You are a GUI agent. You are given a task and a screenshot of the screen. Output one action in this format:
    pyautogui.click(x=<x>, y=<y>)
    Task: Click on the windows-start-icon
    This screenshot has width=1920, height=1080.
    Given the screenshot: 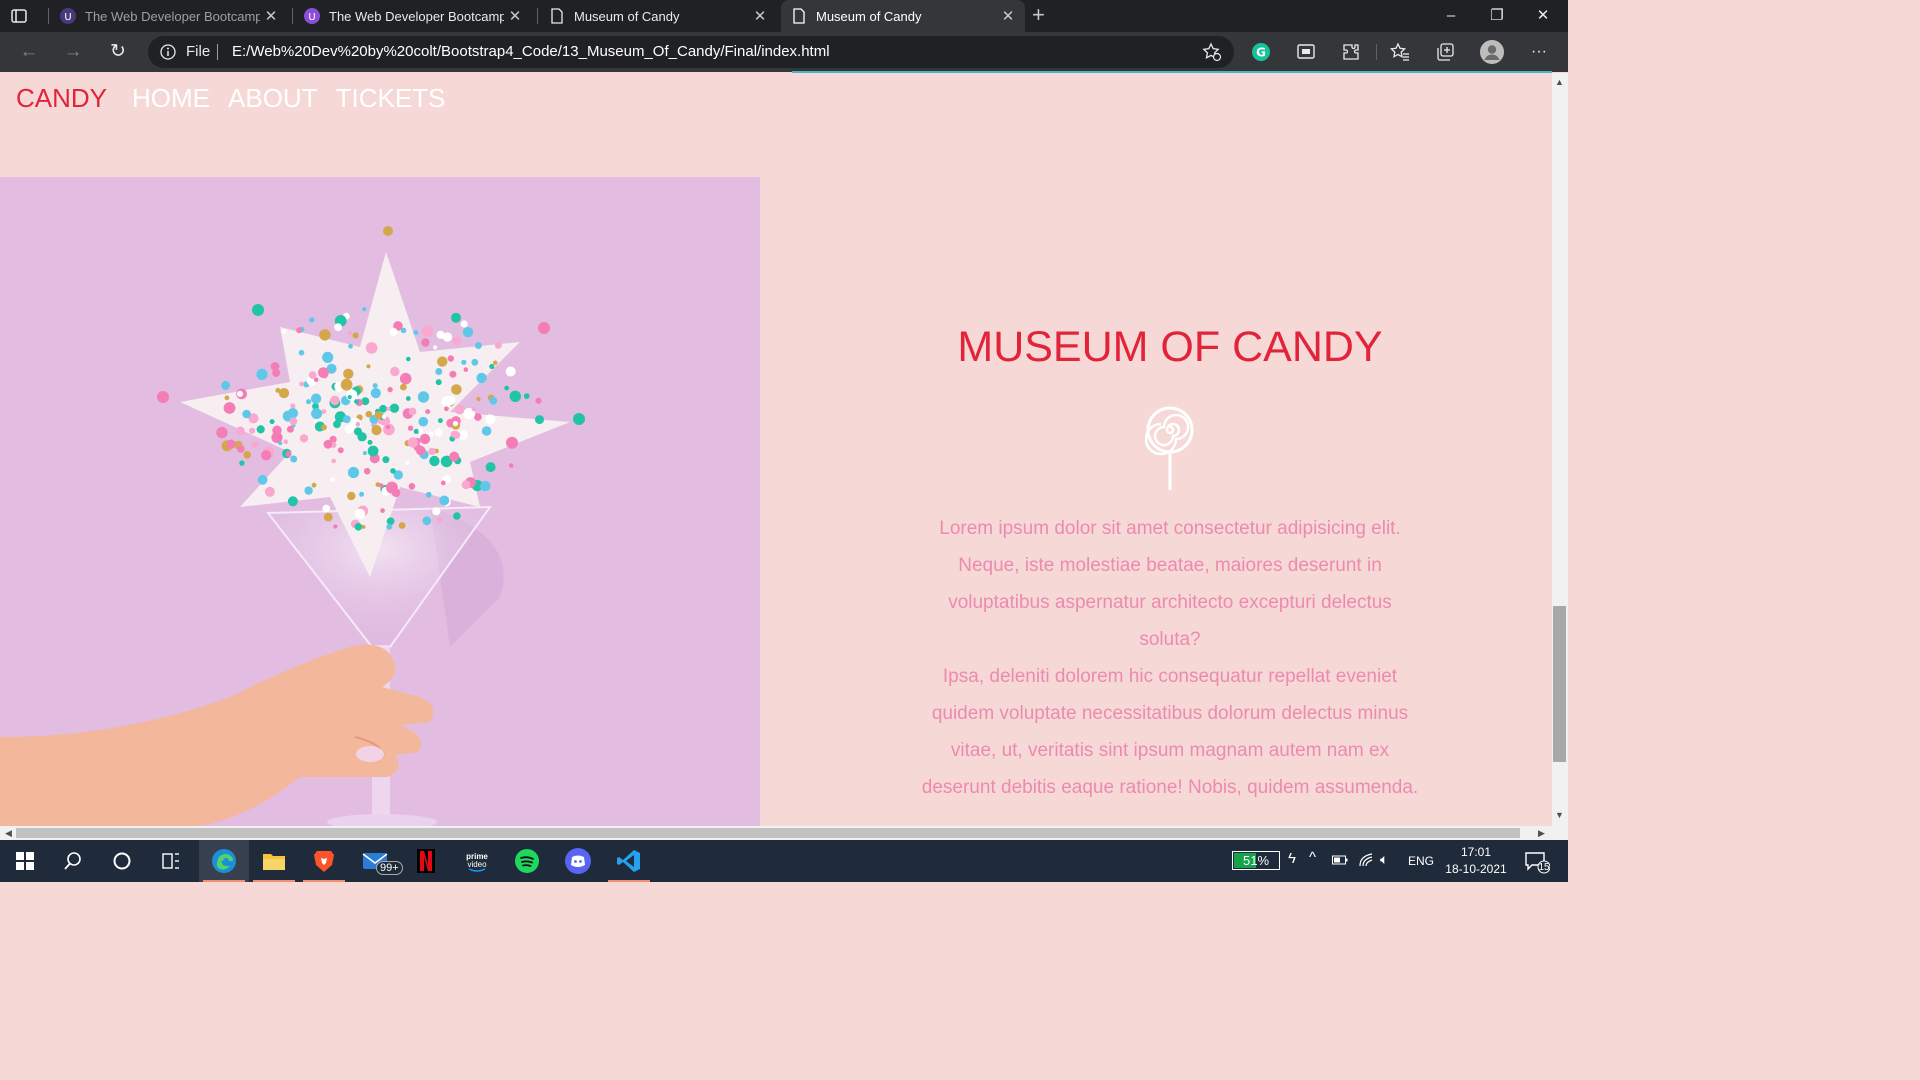 What is the action you would take?
    pyautogui.click(x=25, y=861)
    